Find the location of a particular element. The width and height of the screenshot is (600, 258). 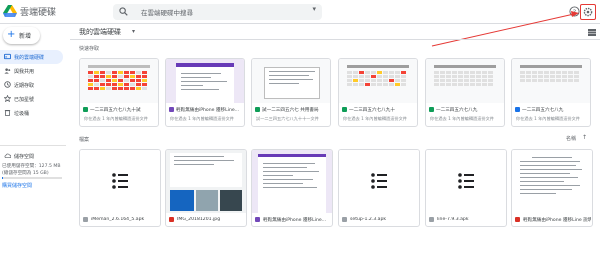

file-card: setup-1.2.3.apk is located at coordinates (379, 188).